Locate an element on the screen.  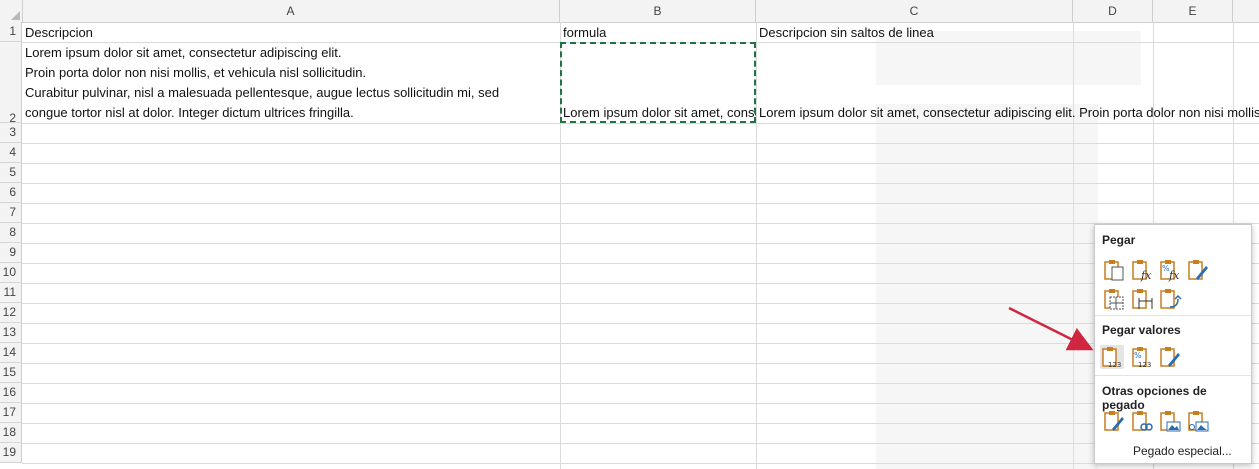
paste-formatting-icon is located at coordinates (1114, 421).